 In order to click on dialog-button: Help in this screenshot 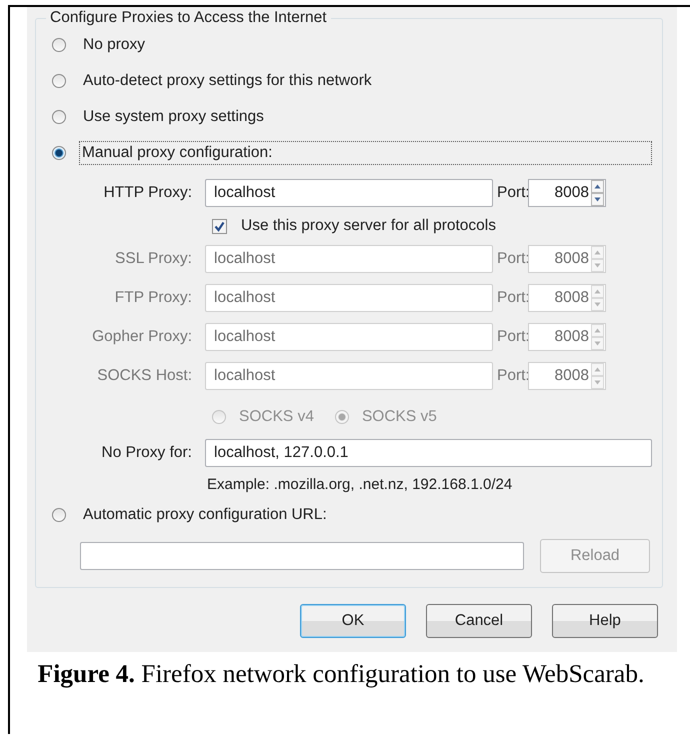, I will do `click(605, 621)`.